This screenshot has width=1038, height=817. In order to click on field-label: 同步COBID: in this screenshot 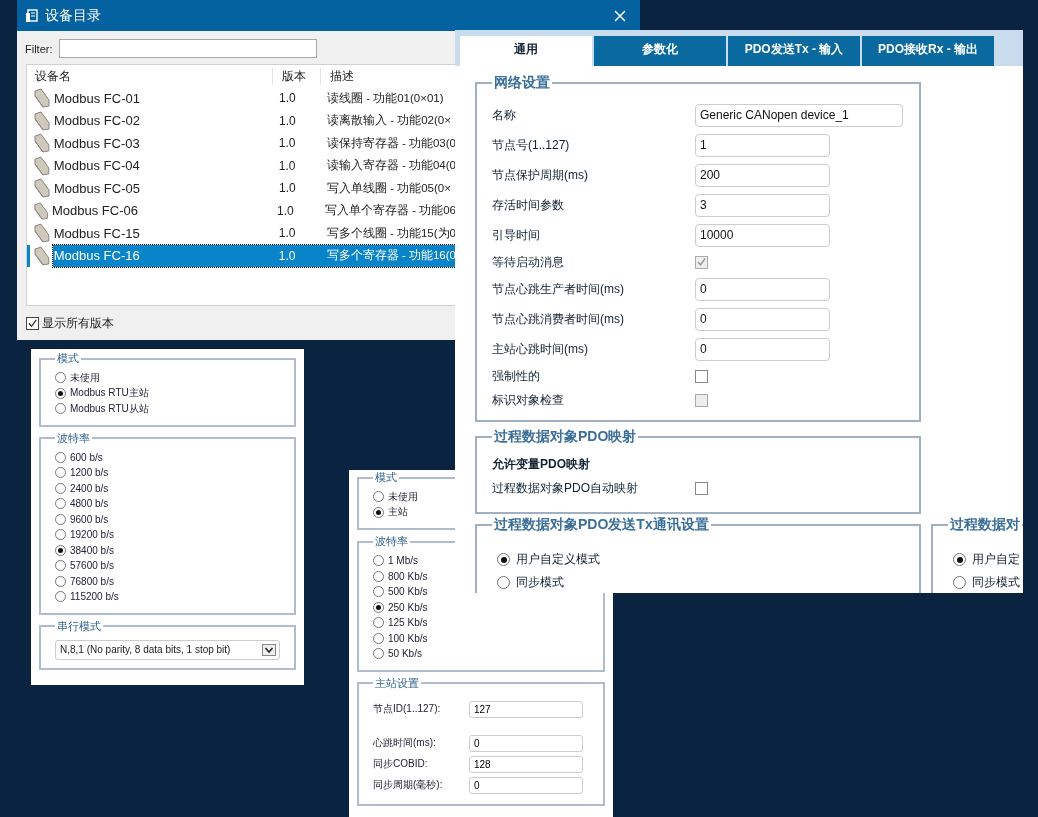, I will do `click(401, 764)`.